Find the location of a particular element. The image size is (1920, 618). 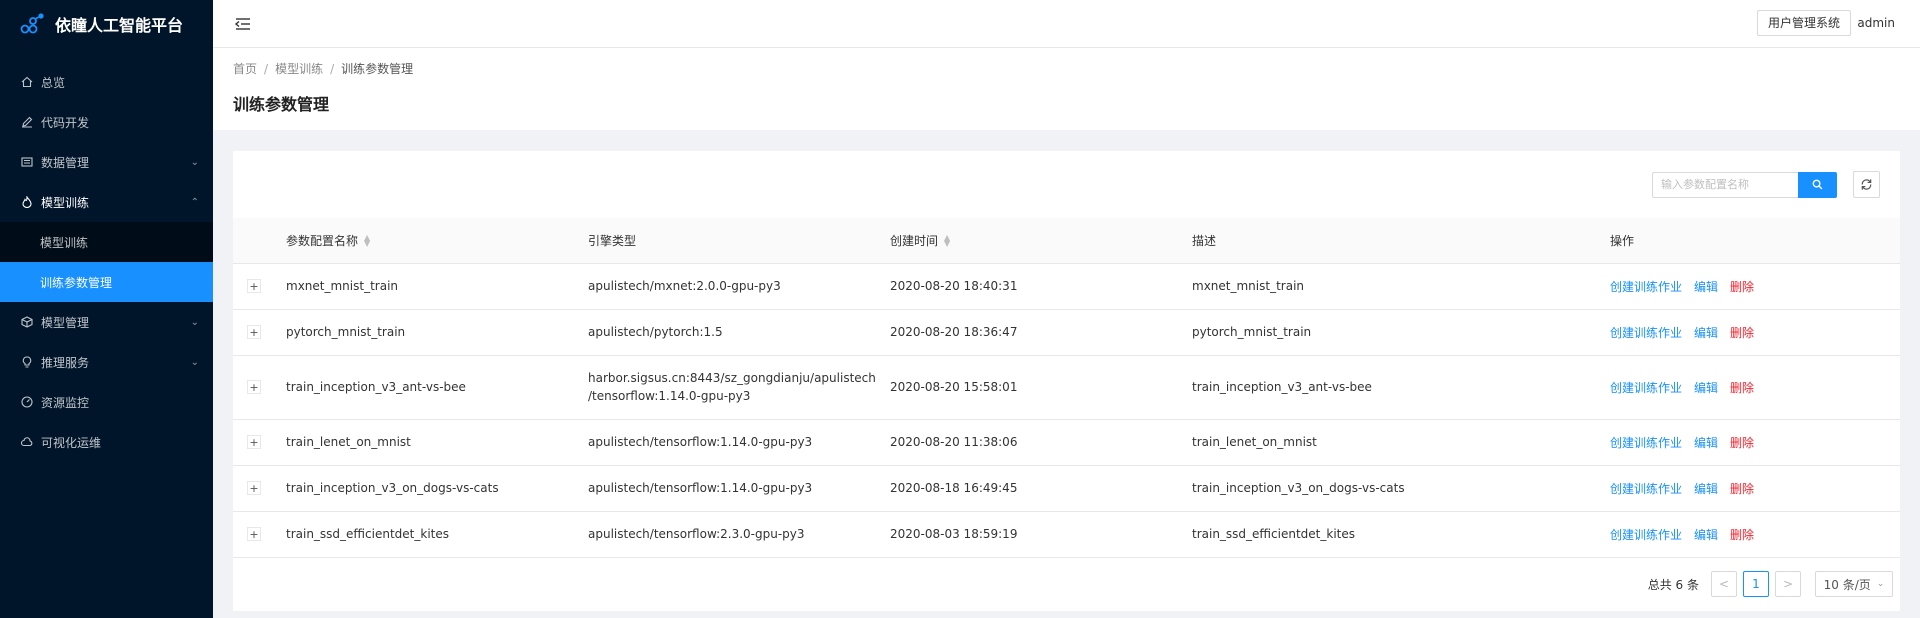

fire-icon is located at coordinates (27, 202).